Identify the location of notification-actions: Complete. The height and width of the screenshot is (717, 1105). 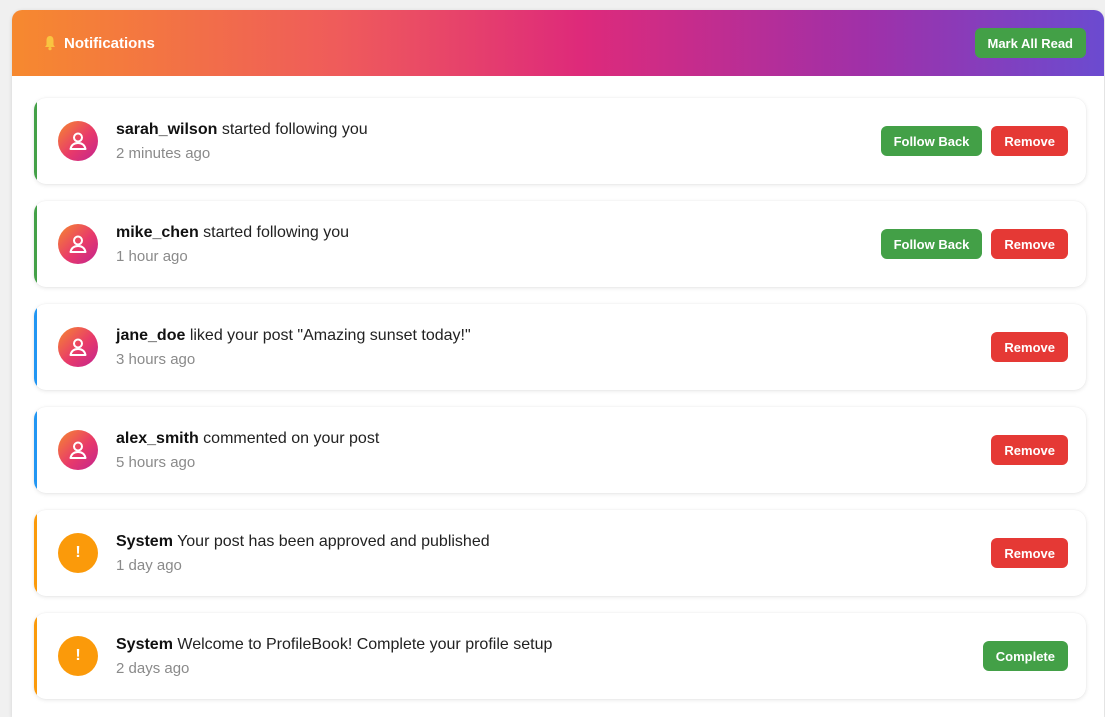
(1025, 656).